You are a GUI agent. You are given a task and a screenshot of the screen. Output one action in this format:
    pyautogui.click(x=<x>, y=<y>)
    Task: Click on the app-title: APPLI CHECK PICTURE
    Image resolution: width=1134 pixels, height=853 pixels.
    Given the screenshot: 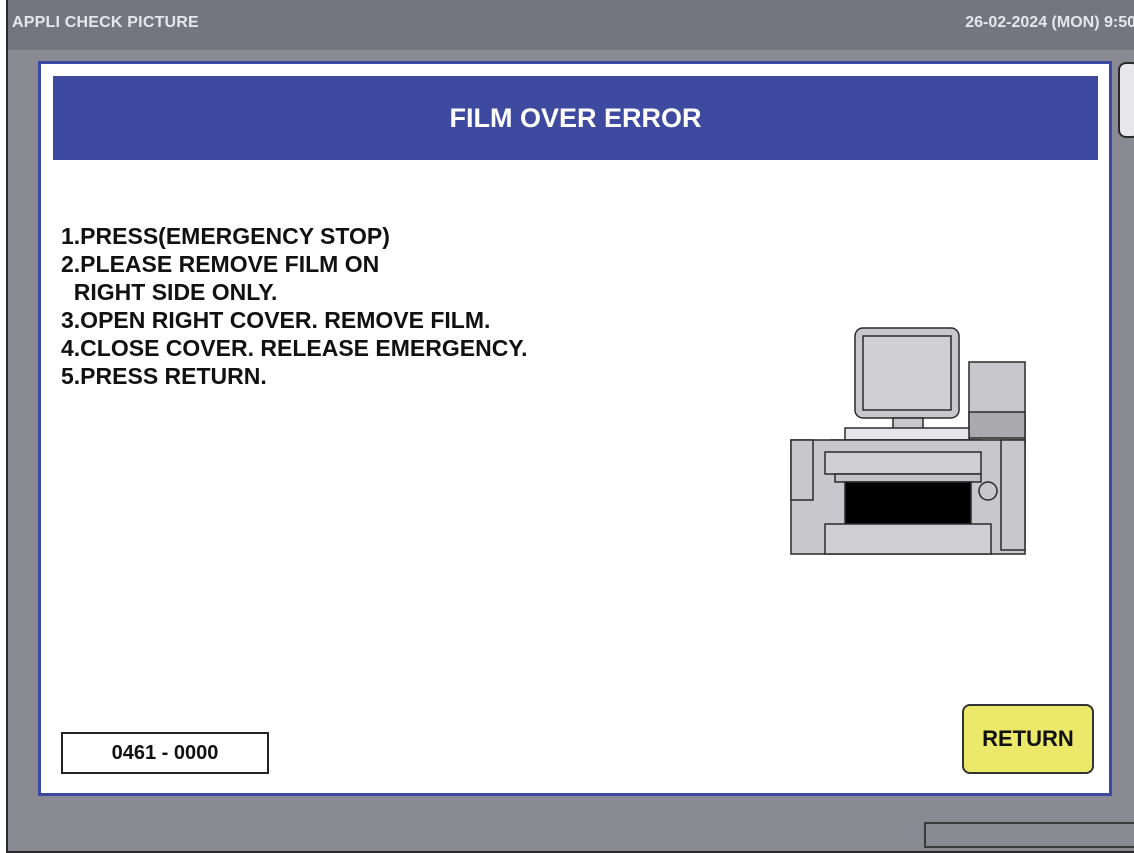 What is the action you would take?
    pyautogui.click(x=105, y=22)
    